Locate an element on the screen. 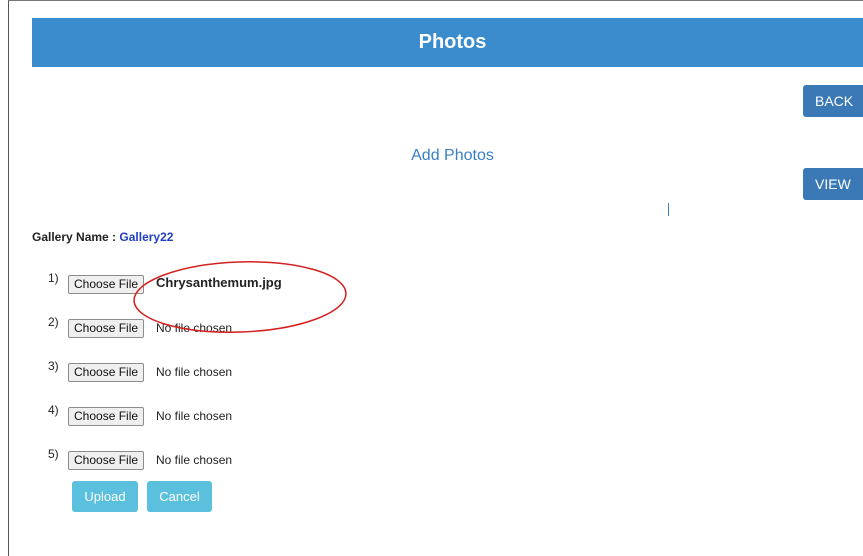  gallery-name-line: Gallery Name : Gallery22 is located at coordinates (102, 237).